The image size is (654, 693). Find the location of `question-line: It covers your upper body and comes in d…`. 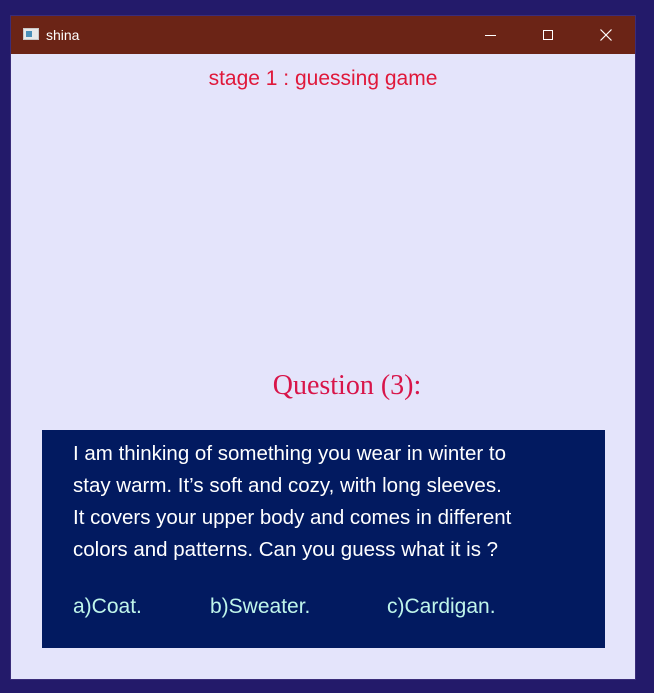

question-line: It covers your upper body and comes in d… is located at coordinates (292, 517).